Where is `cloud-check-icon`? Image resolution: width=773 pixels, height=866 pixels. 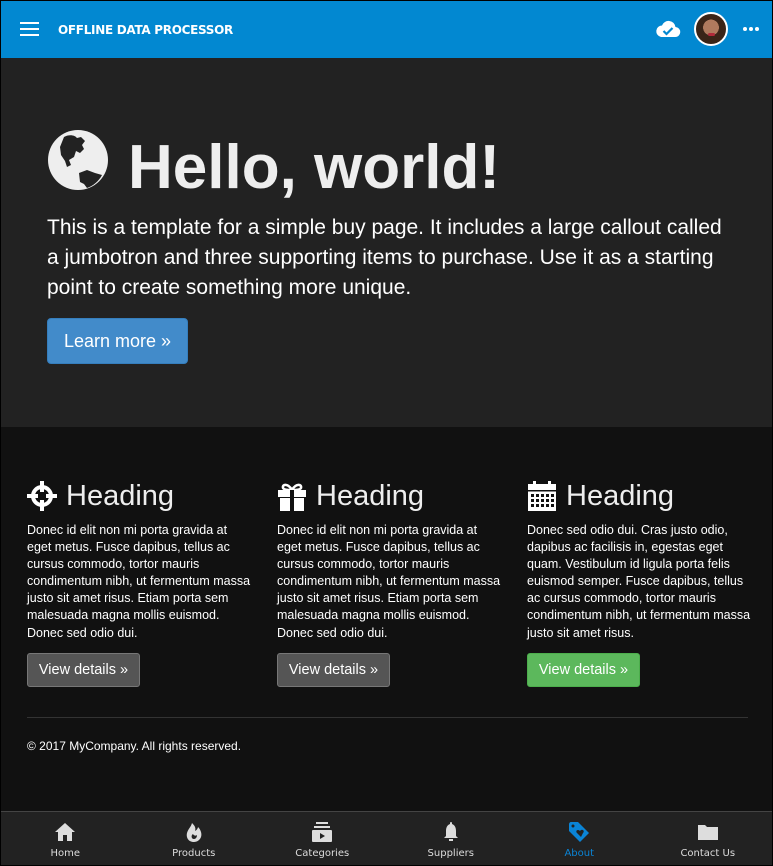 cloud-check-icon is located at coordinates (668, 29).